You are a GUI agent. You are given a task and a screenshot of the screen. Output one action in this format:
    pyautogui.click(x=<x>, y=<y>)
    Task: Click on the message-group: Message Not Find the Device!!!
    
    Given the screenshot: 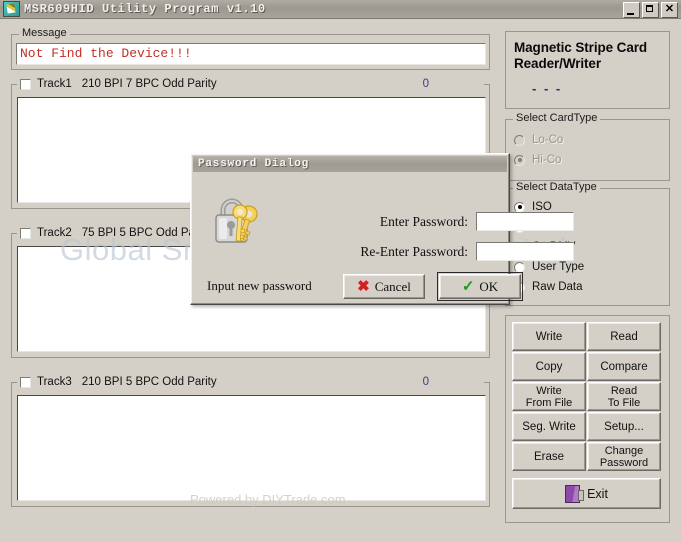 What is the action you would take?
    pyautogui.click(x=250, y=48)
    